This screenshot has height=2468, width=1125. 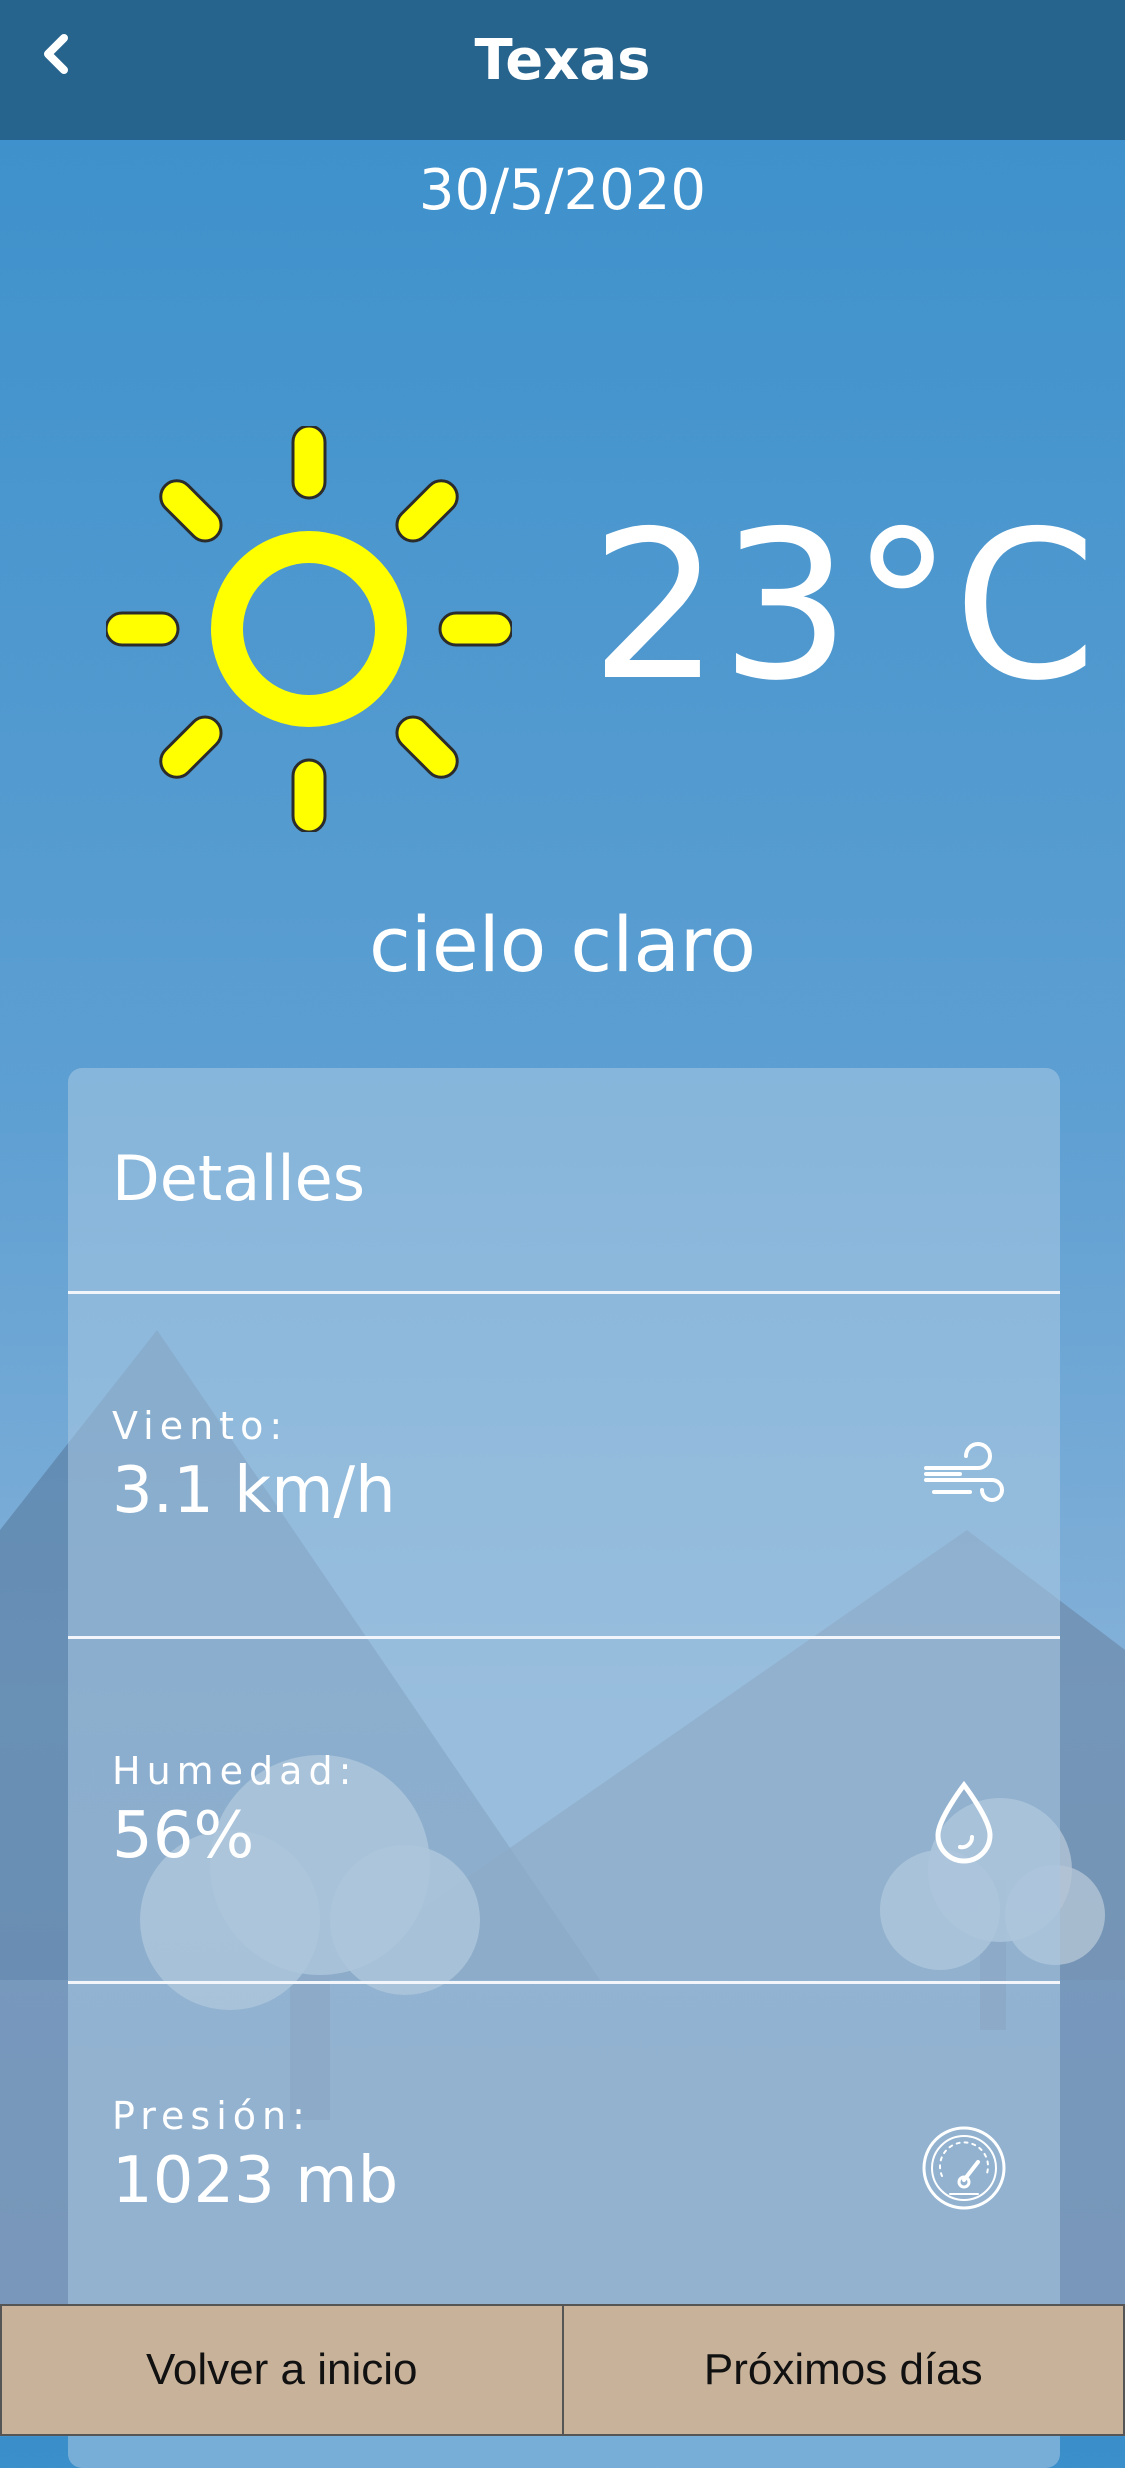 What do you see at coordinates (564, 1809) in the screenshot?
I see `detail-row-humidity: Humedad: 56%` at bounding box center [564, 1809].